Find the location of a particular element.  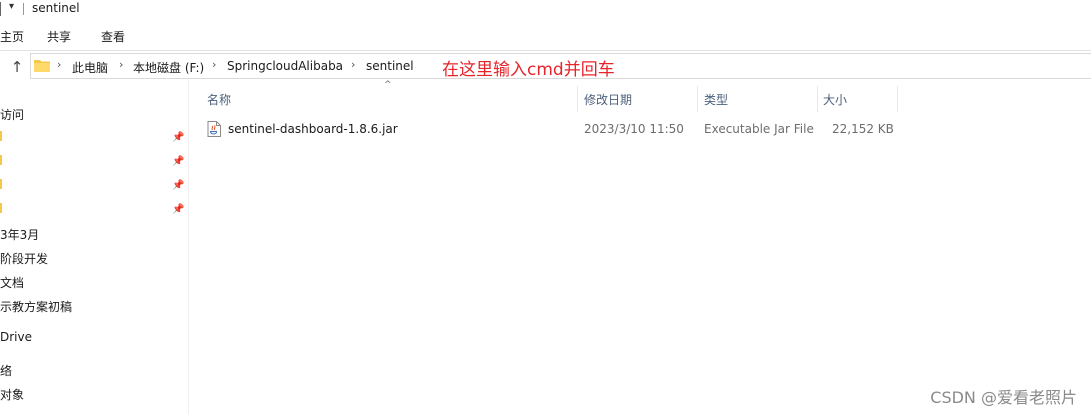

column-header-name: 名称 is located at coordinates (219, 102).